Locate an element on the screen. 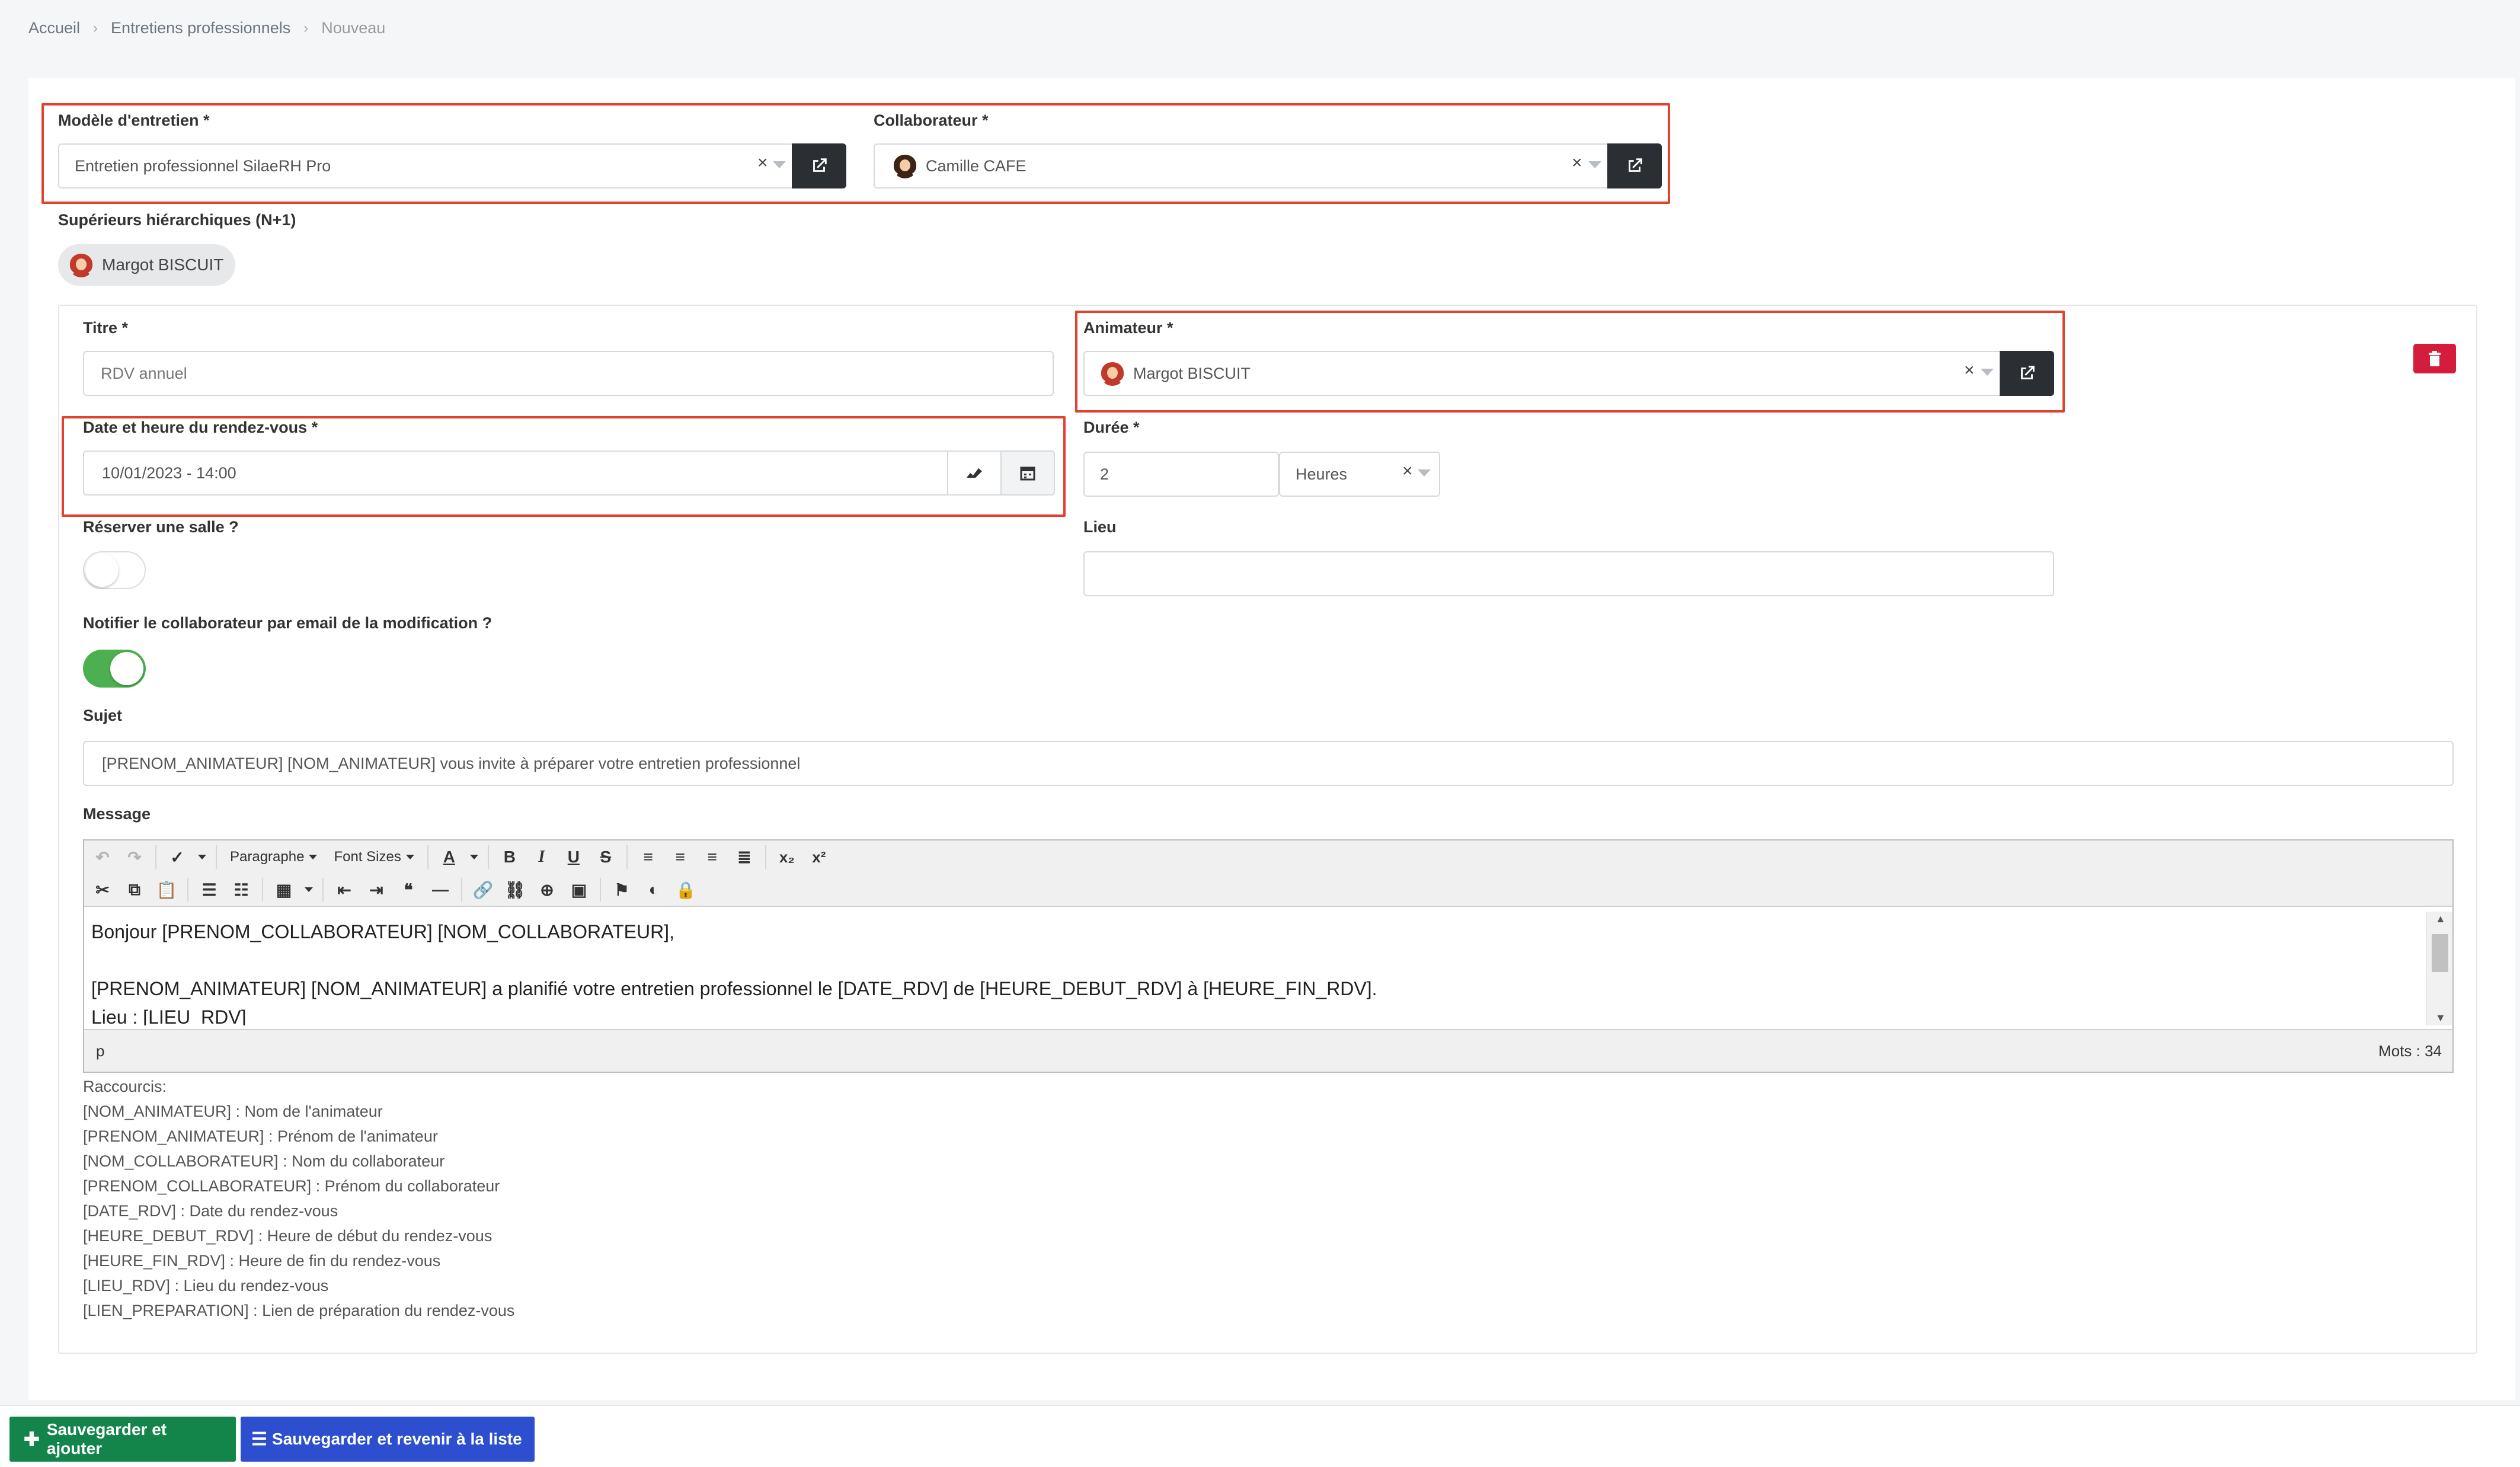  undo-icon: ↶ is located at coordinates (103, 857).